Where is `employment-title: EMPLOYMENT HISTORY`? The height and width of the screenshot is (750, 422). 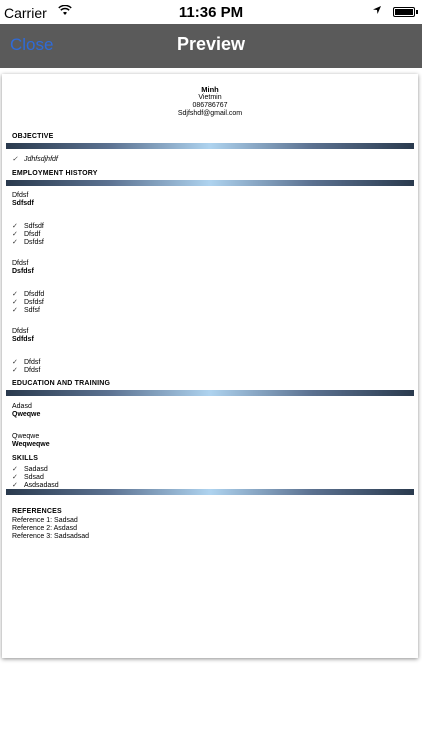 employment-title: EMPLOYMENT HISTORY is located at coordinates (55, 173).